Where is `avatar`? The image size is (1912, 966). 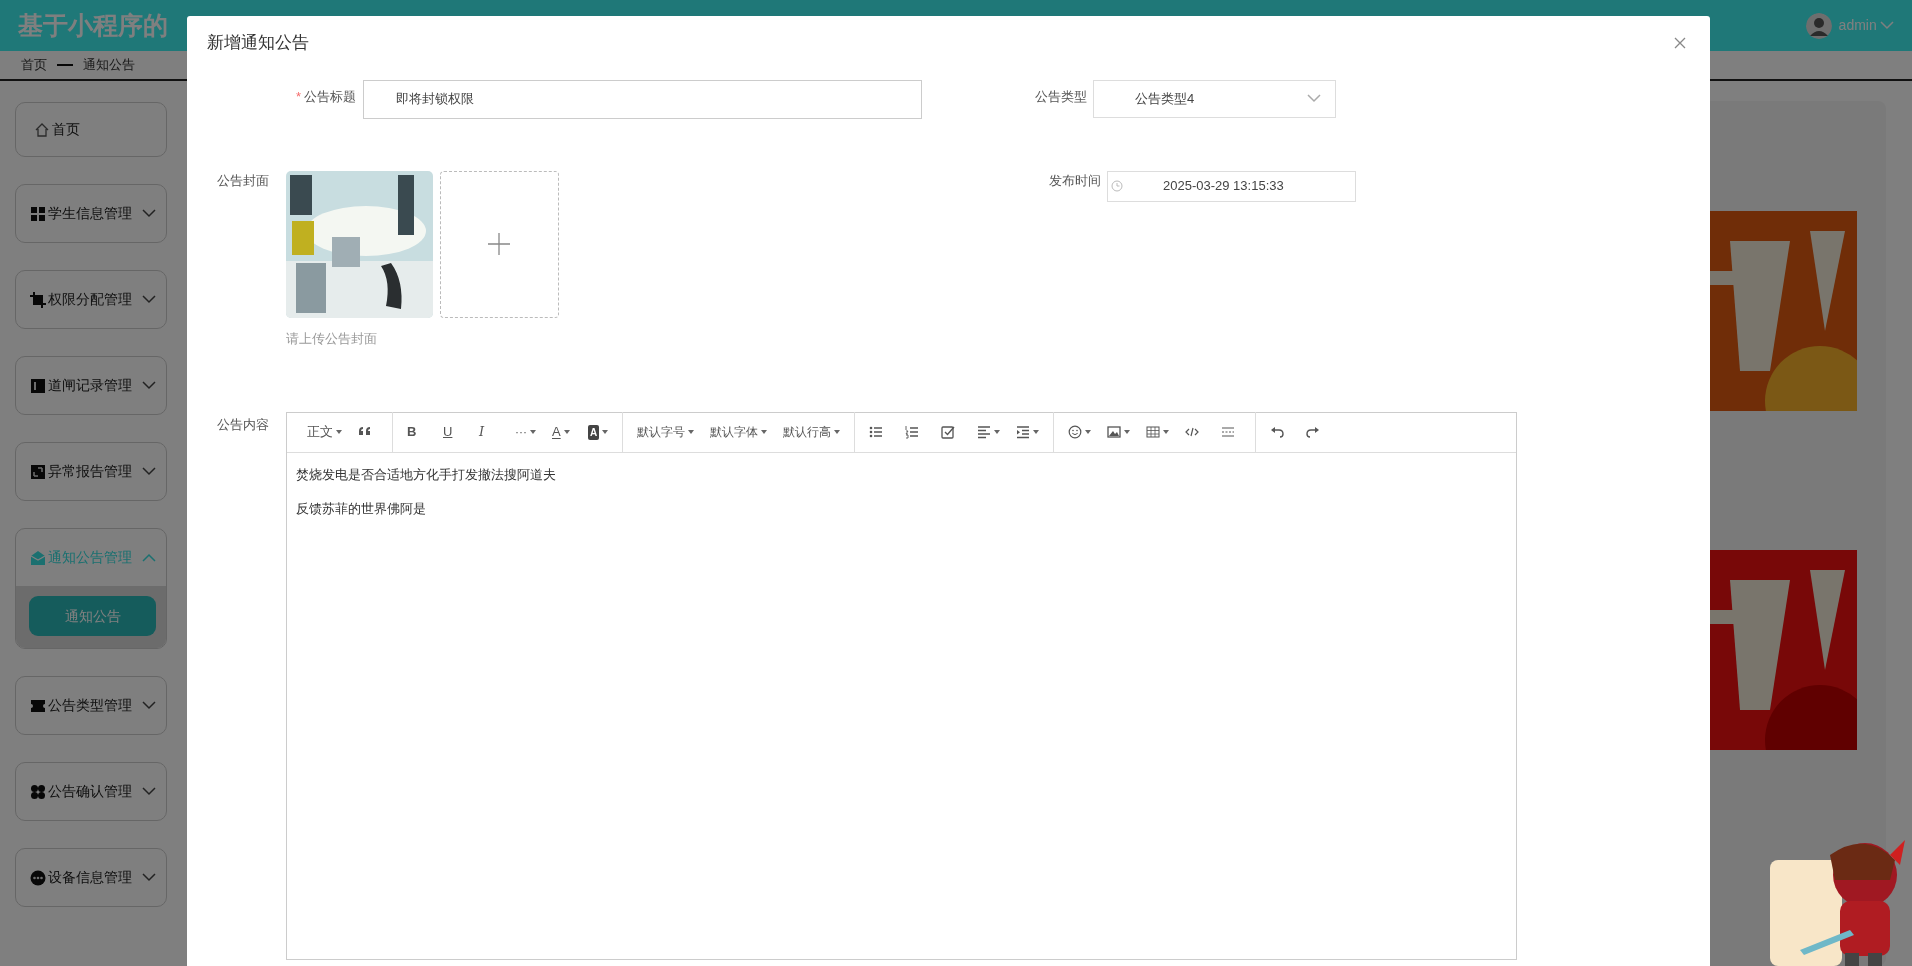 avatar is located at coordinates (1819, 25).